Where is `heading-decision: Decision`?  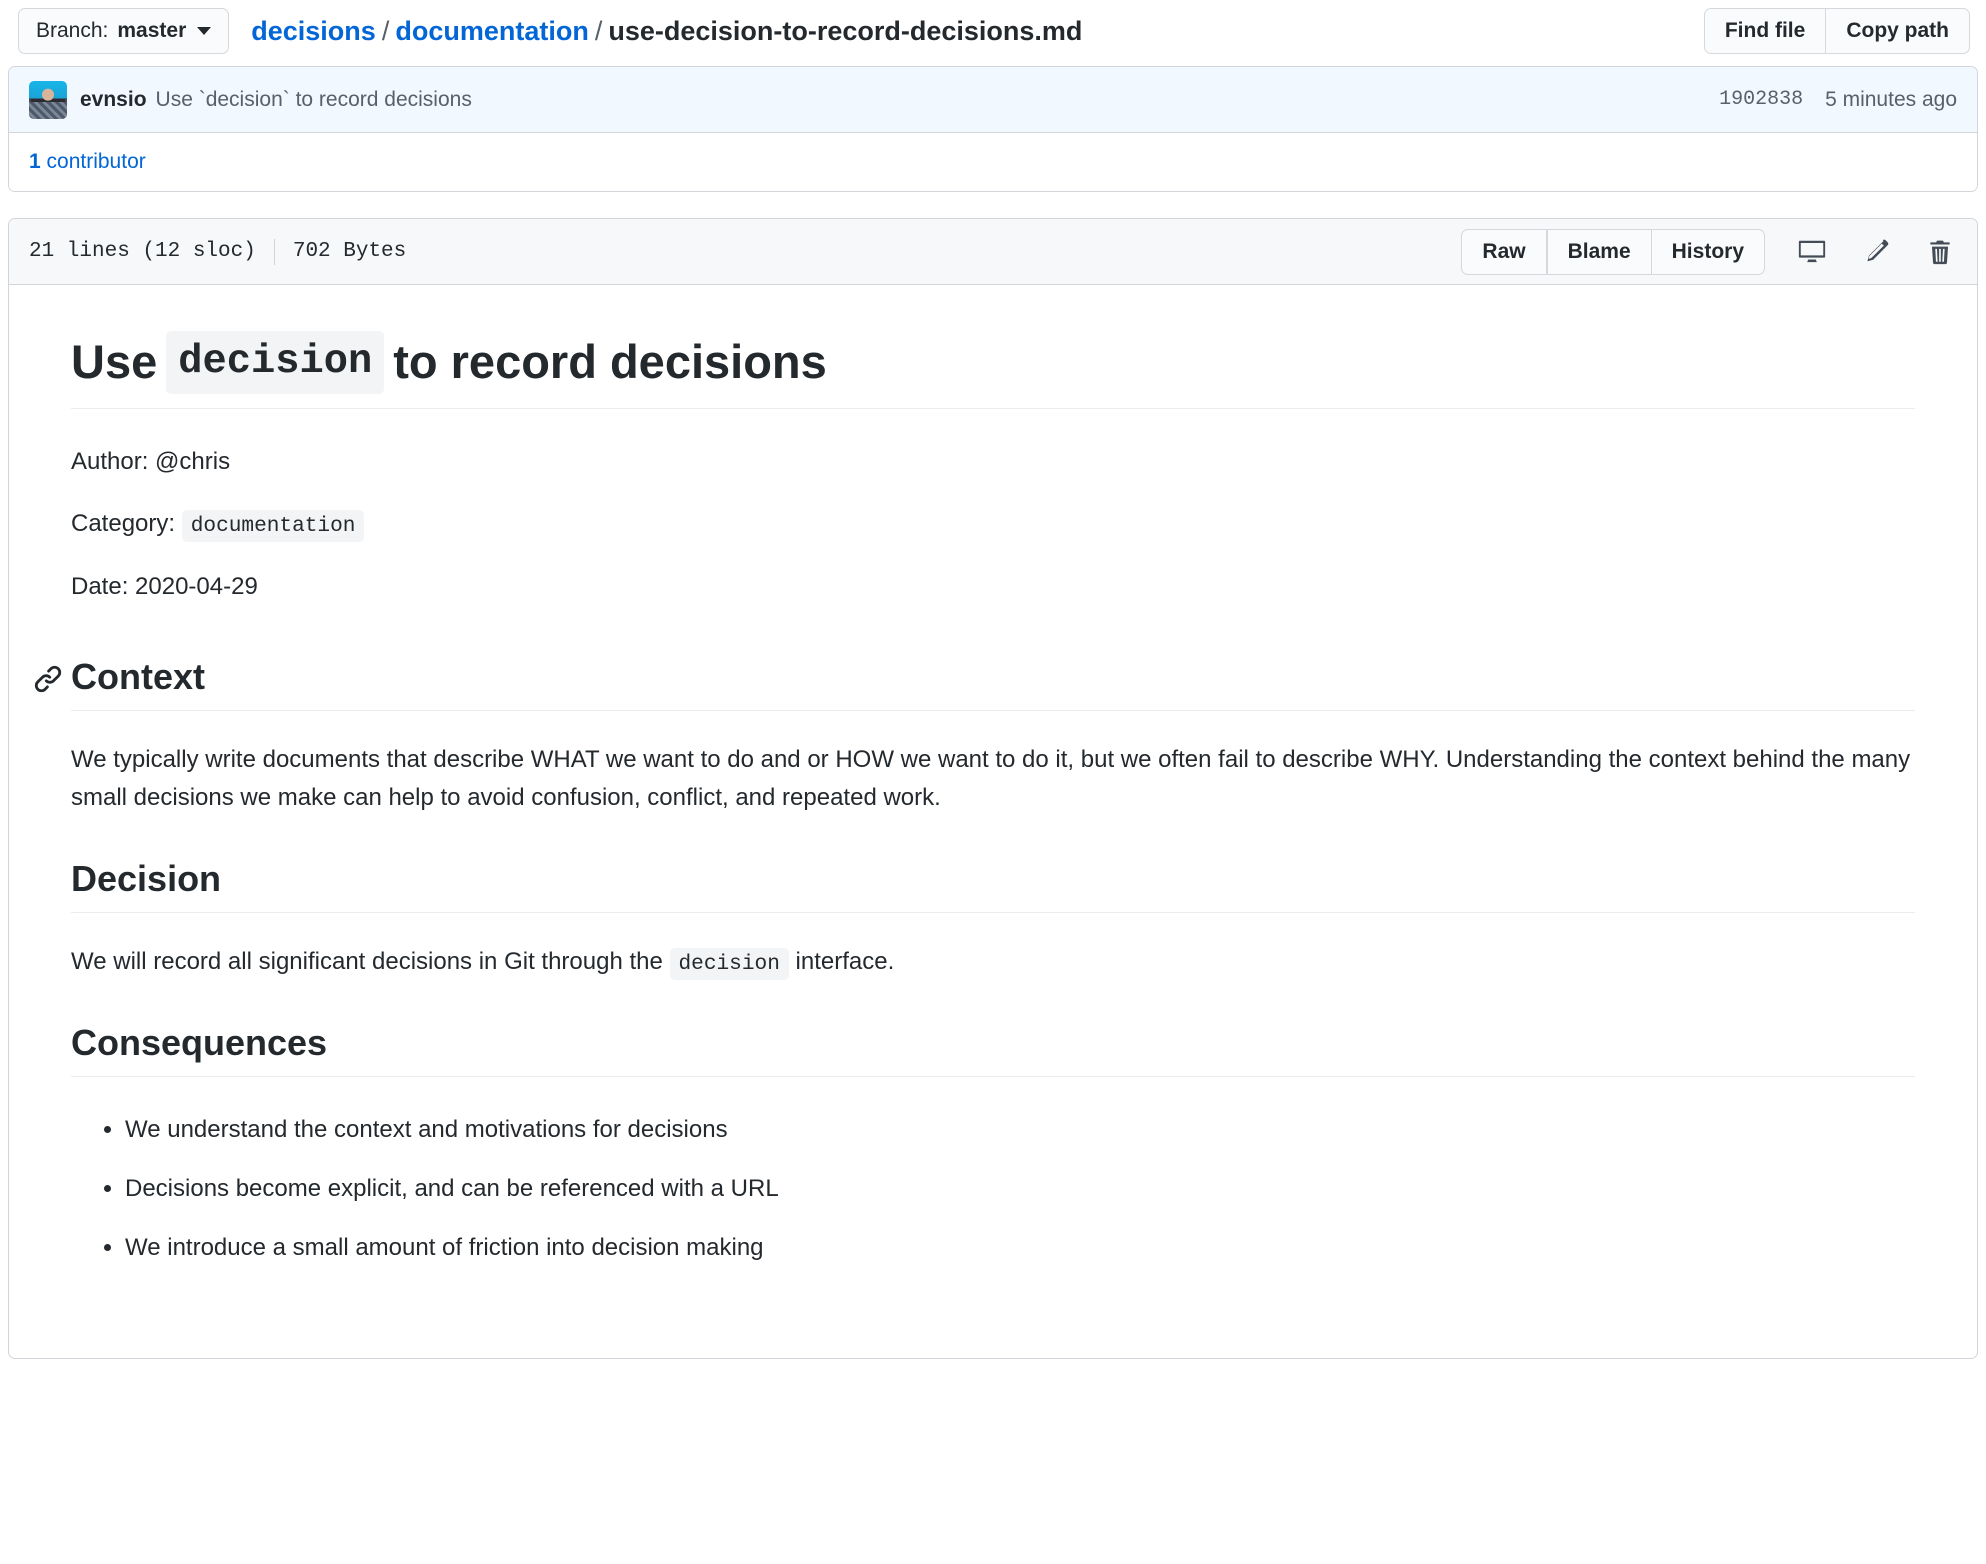
heading-decision: Decision is located at coordinates (993, 885).